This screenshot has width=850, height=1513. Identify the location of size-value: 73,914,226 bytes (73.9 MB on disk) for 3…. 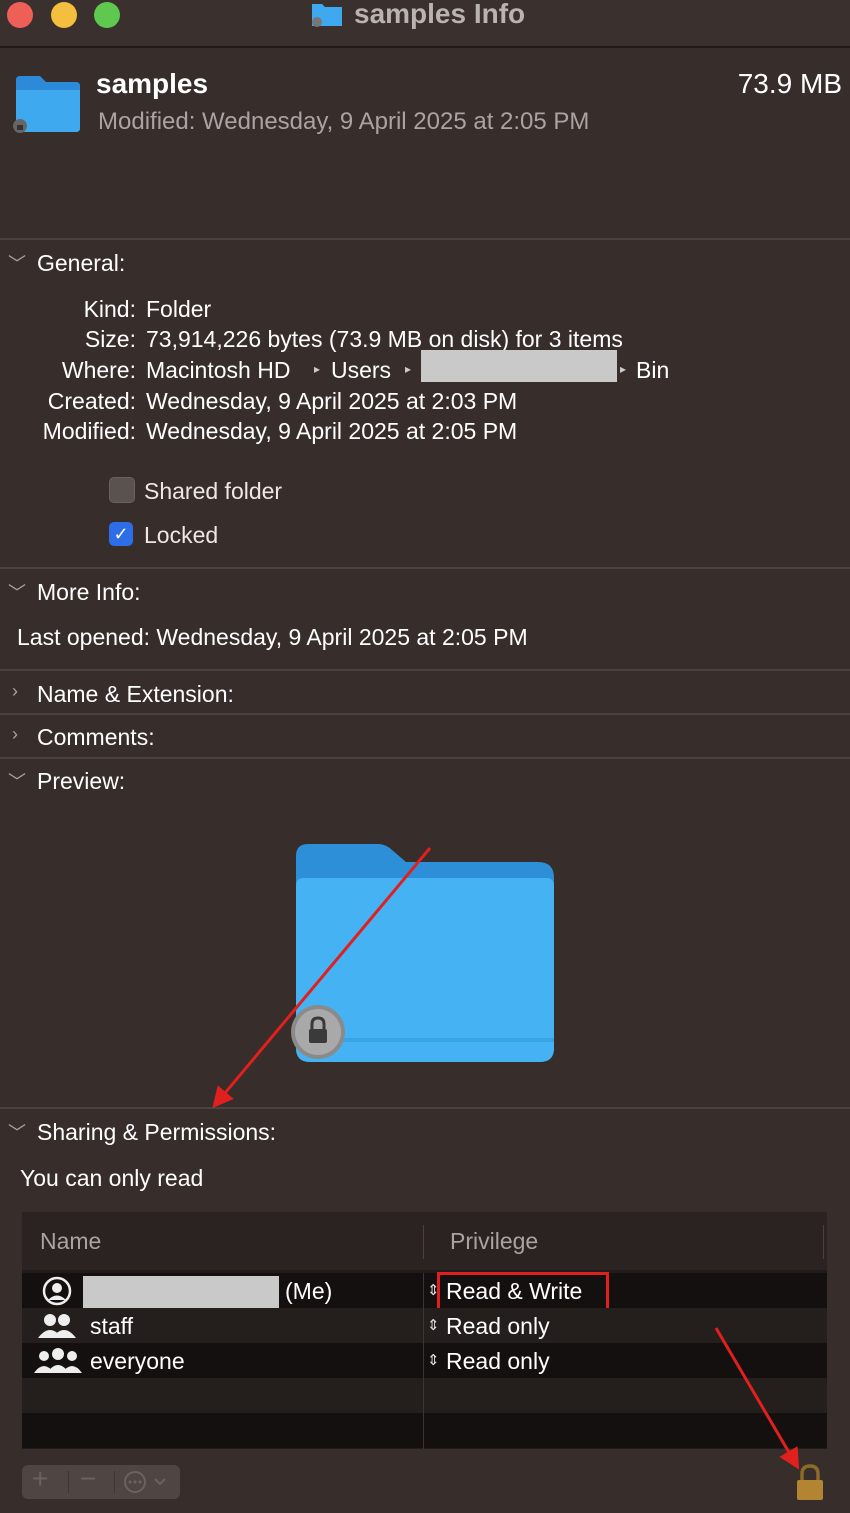
(384, 339).